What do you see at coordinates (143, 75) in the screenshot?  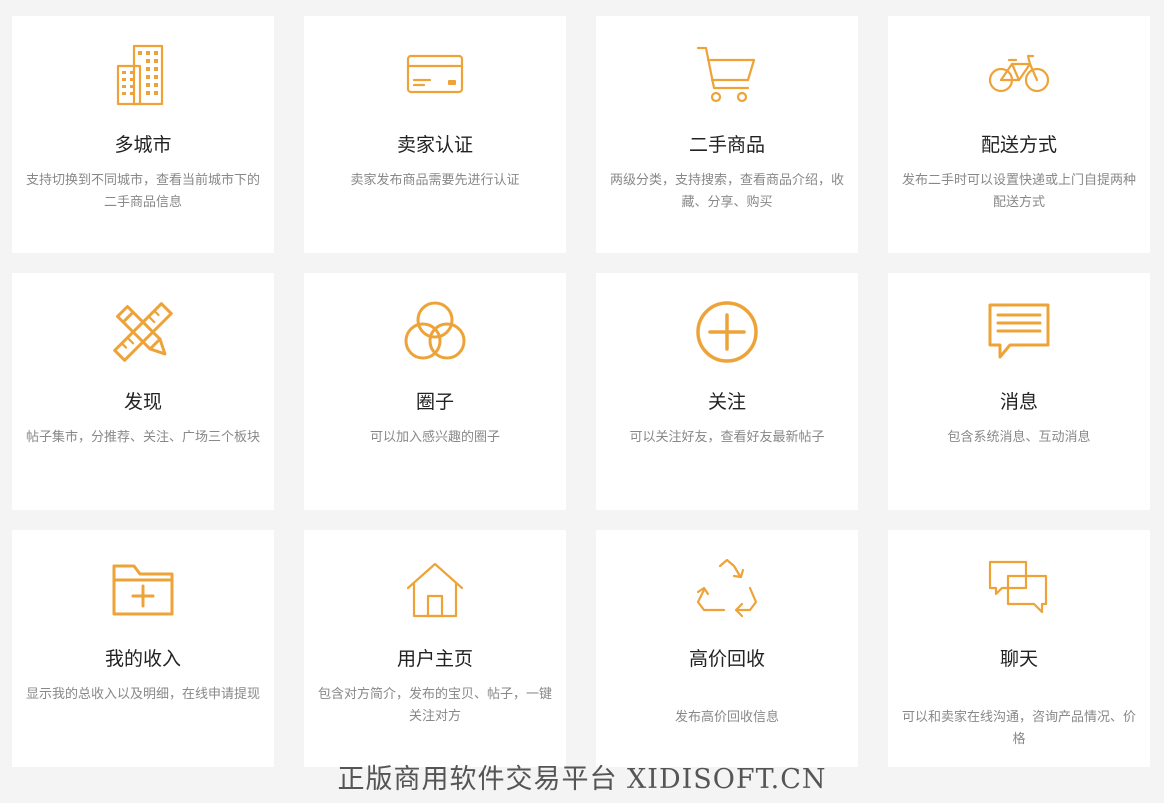 I see `city-buildings-icon` at bounding box center [143, 75].